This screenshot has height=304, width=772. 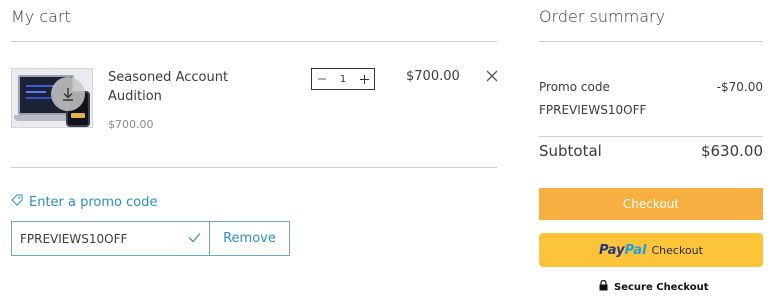 What do you see at coordinates (254, 41) in the screenshot?
I see `cart-header-divider` at bounding box center [254, 41].